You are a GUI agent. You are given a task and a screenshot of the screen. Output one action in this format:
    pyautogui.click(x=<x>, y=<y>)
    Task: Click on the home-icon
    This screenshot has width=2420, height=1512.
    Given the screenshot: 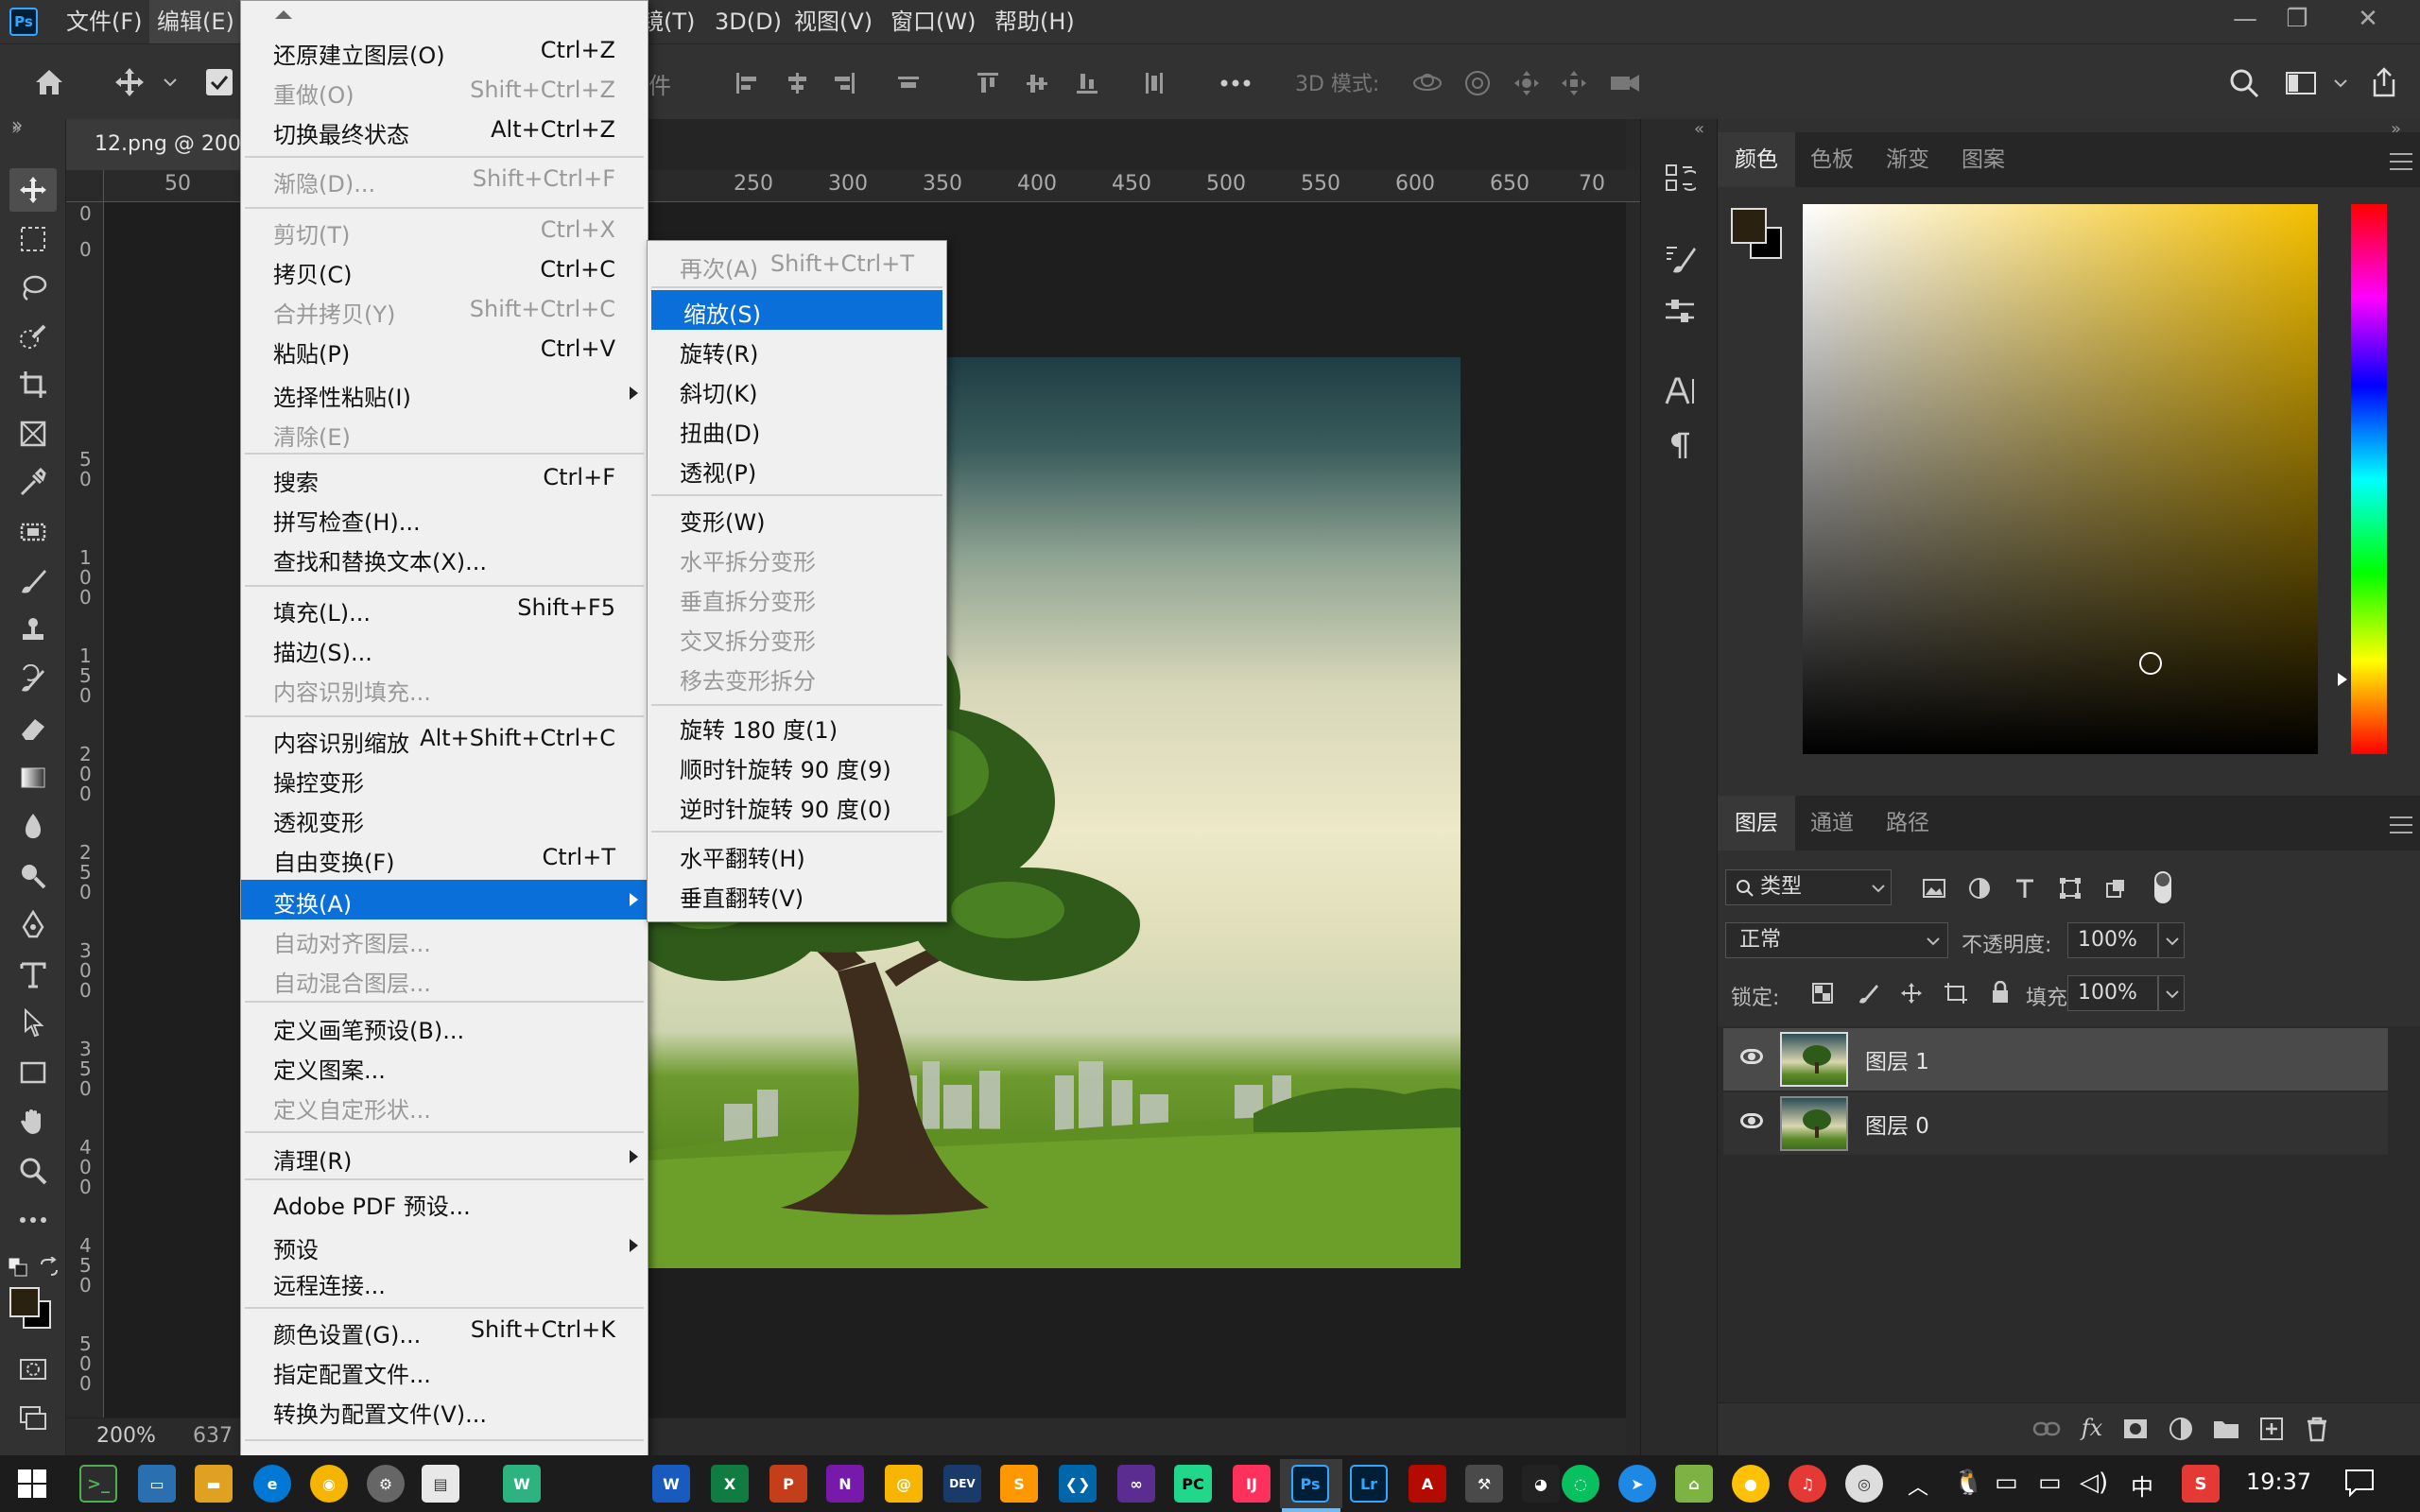 What is the action you would take?
    pyautogui.click(x=49, y=82)
    